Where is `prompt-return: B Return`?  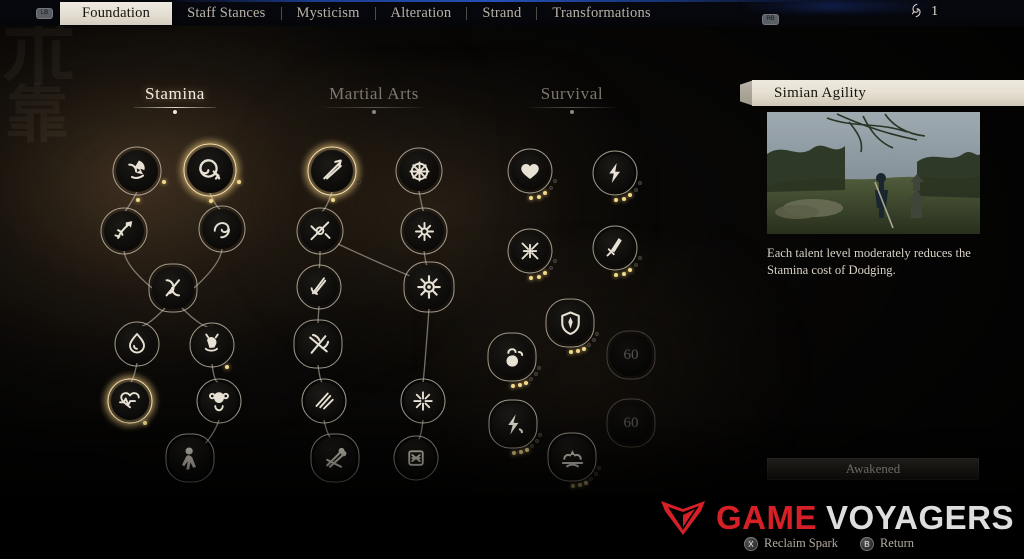
prompt-return: B Return is located at coordinates (886, 543).